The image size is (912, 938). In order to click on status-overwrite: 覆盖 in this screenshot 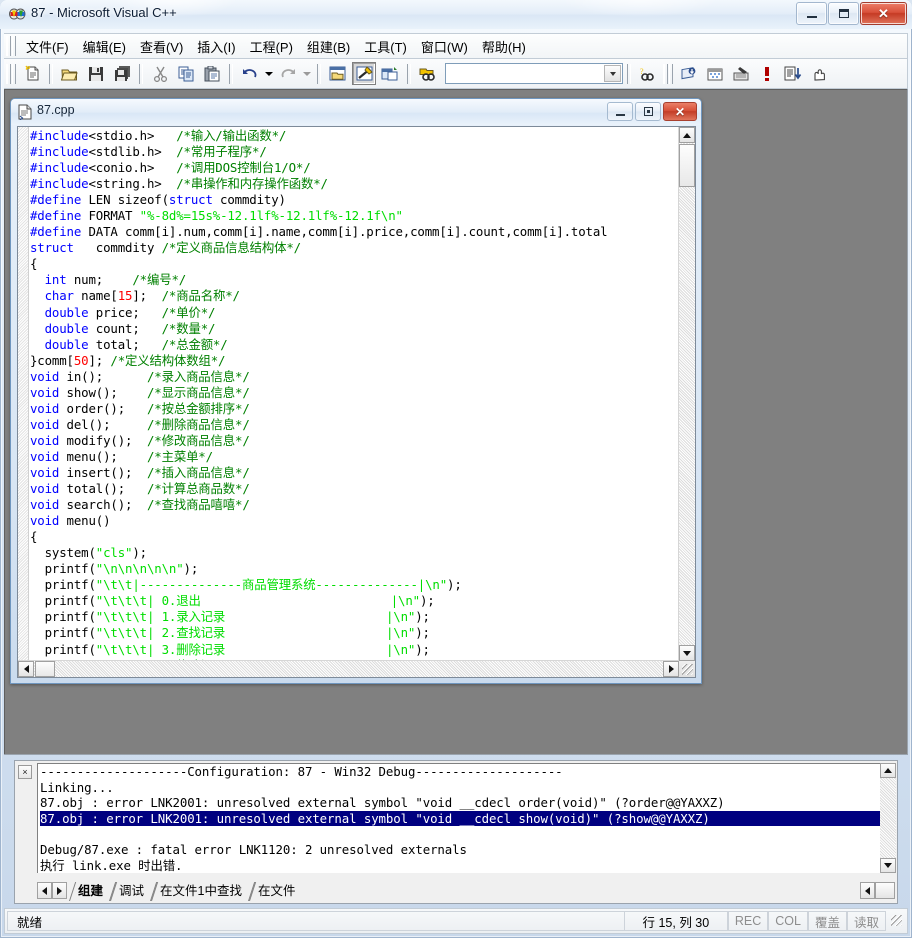, I will do `click(827, 921)`.